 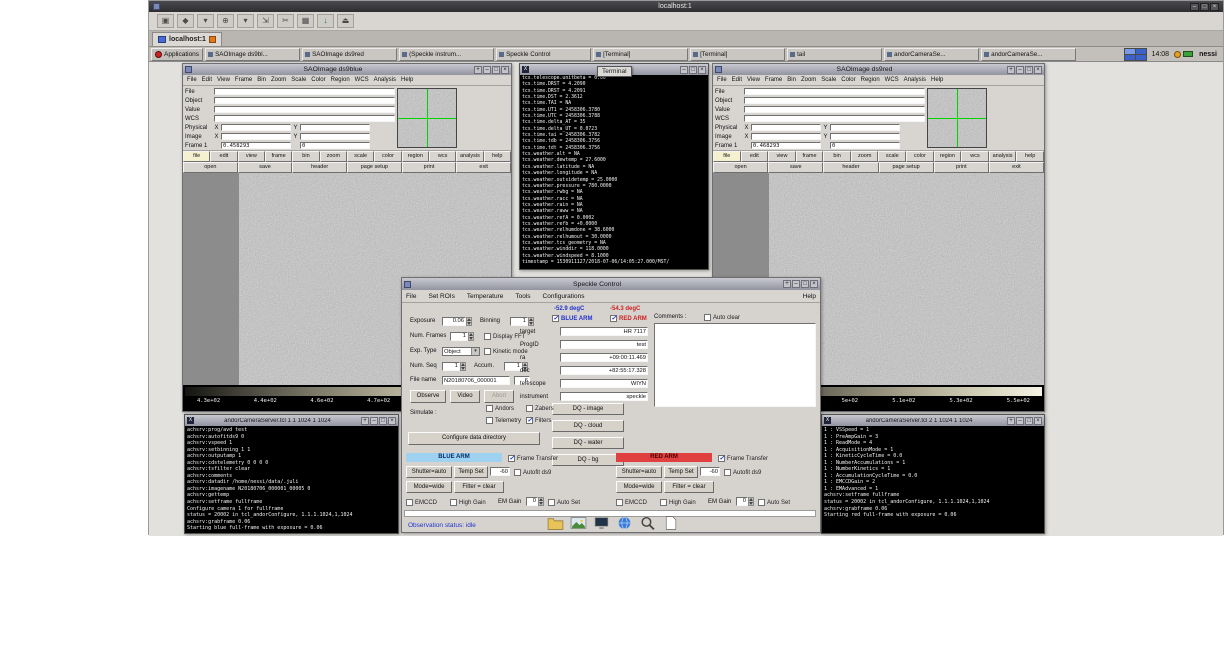 I want to click on globe-icon, so click(x=624, y=523).